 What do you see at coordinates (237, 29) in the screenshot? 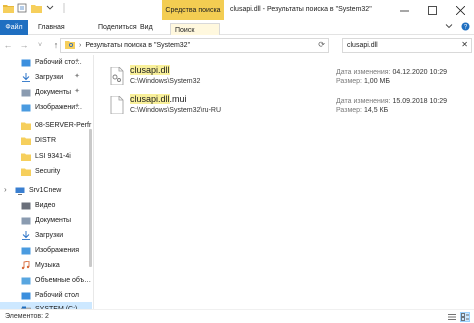
I see `ribbon-tabs: Файл Главная Поделиться Вид Поиск ?` at bounding box center [237, 29].